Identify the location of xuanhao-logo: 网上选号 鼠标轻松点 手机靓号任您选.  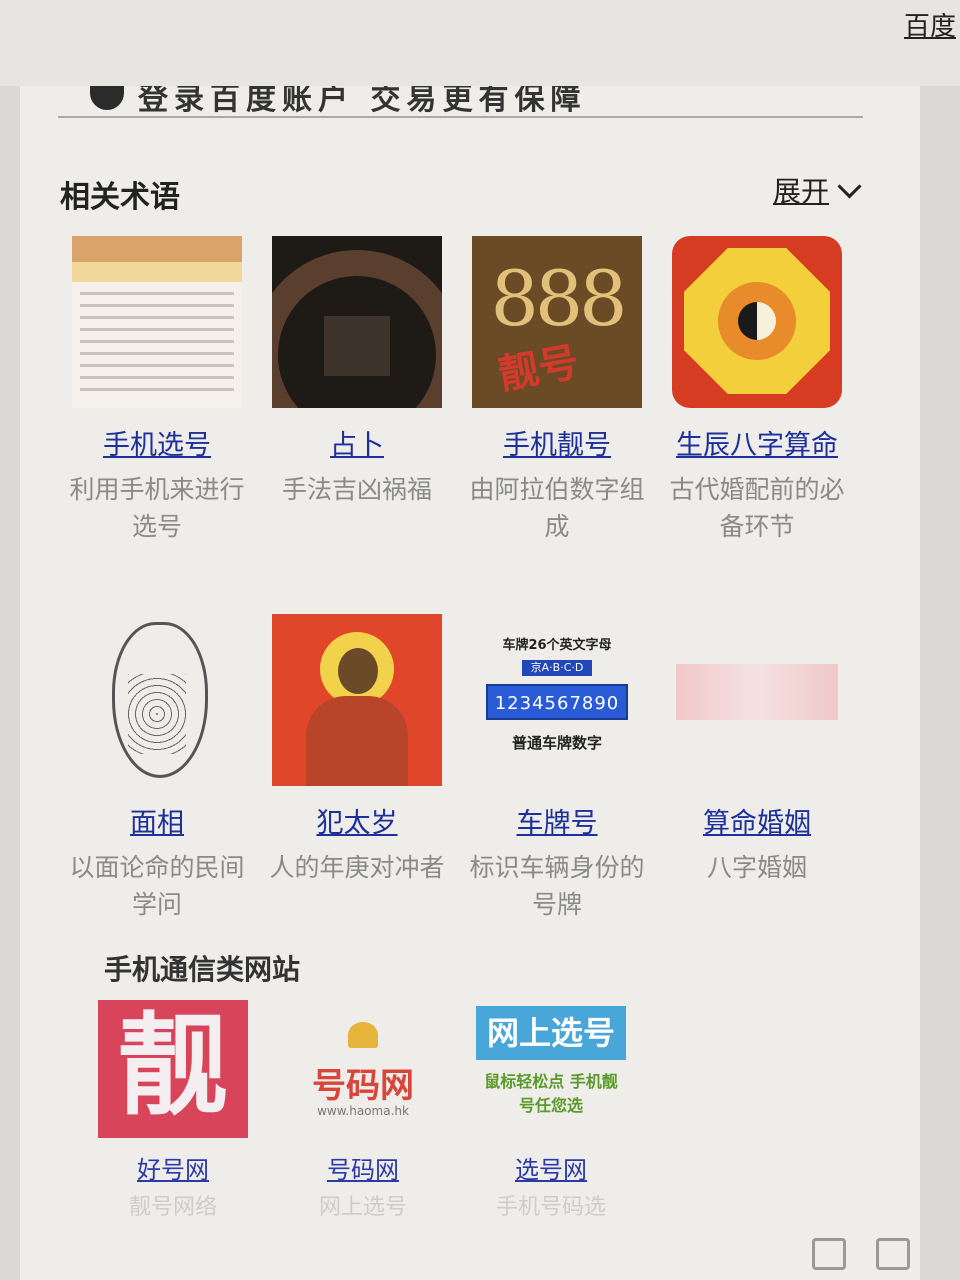
(551, 1069).